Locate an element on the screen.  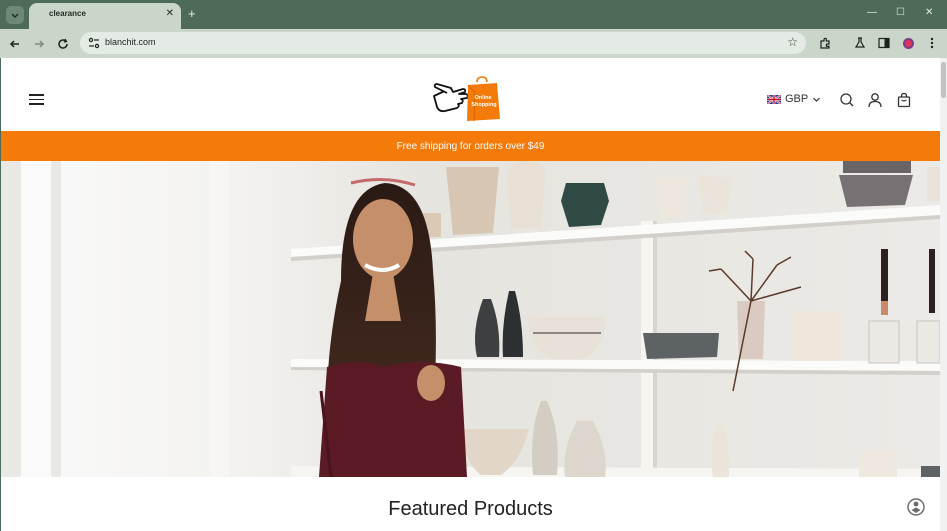
announcement-bar: Free shipping for orders over $49 is located at coordinates (470, 146).